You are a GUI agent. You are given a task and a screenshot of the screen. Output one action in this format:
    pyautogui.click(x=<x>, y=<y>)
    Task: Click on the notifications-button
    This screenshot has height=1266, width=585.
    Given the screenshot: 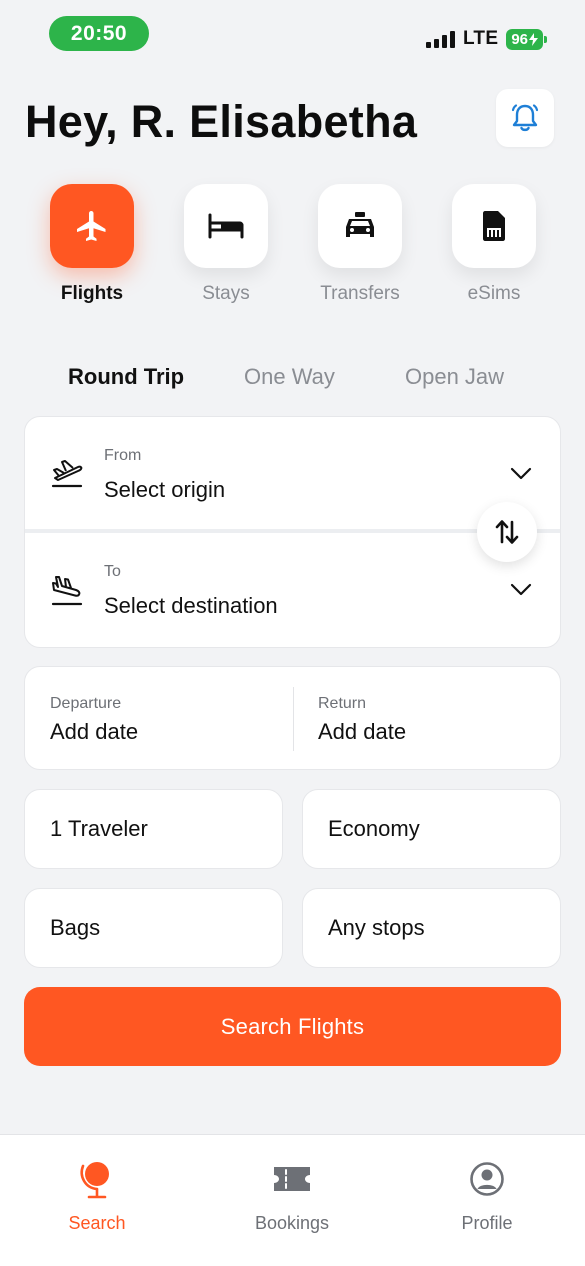 What is the action you would take?
    pyautogui.click(x=525, y=118)
    